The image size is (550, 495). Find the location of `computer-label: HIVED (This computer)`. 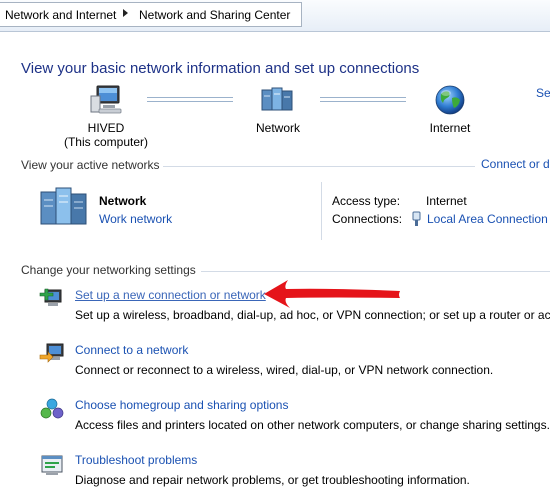

computer-label: HIVED (This computer) is located at coordinates (106, 135).